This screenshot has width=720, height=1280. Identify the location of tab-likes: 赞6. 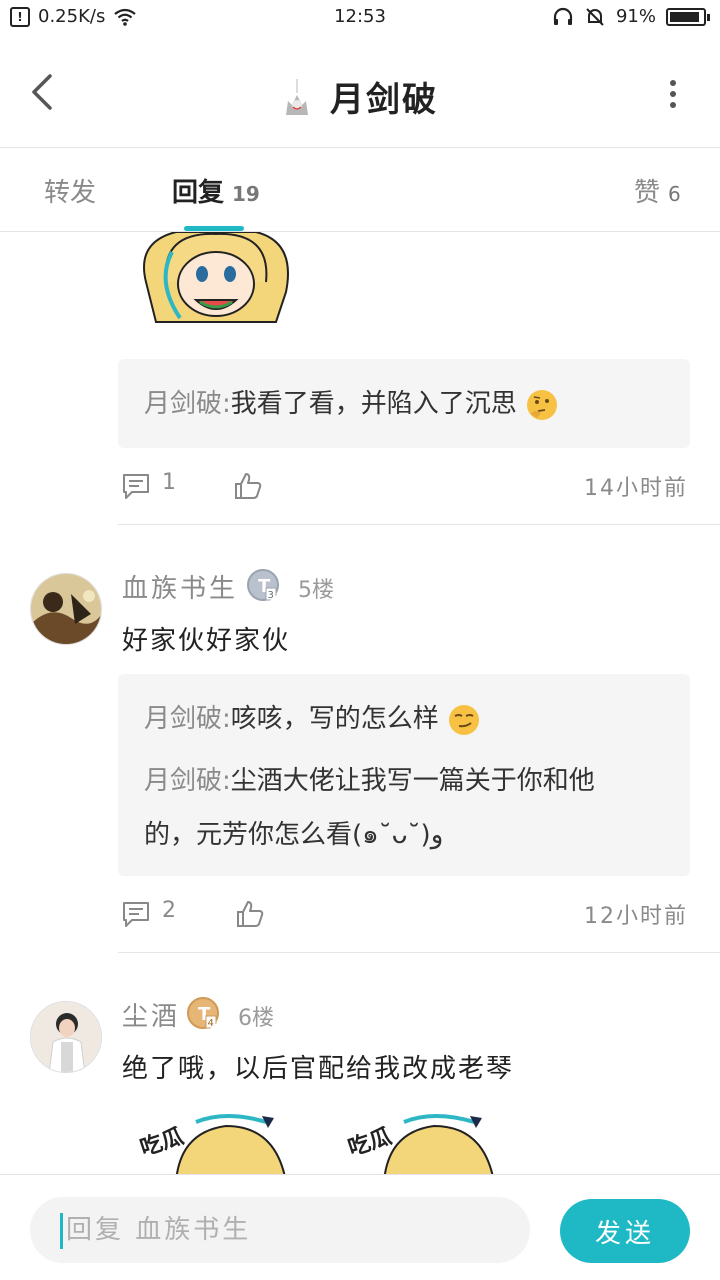
(657, 190).